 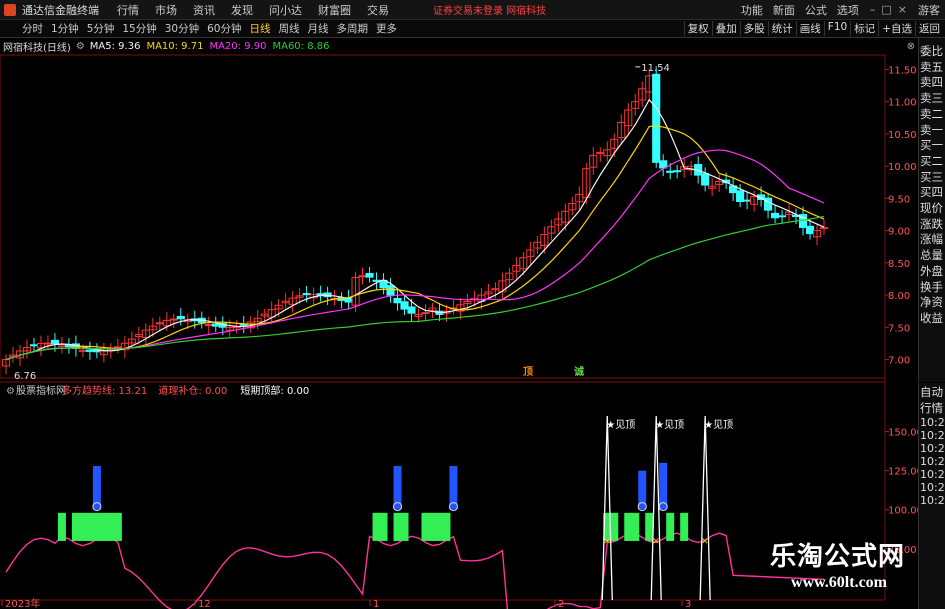 I want to click on time-label-3: 10:27, so click(x=932, y=462).